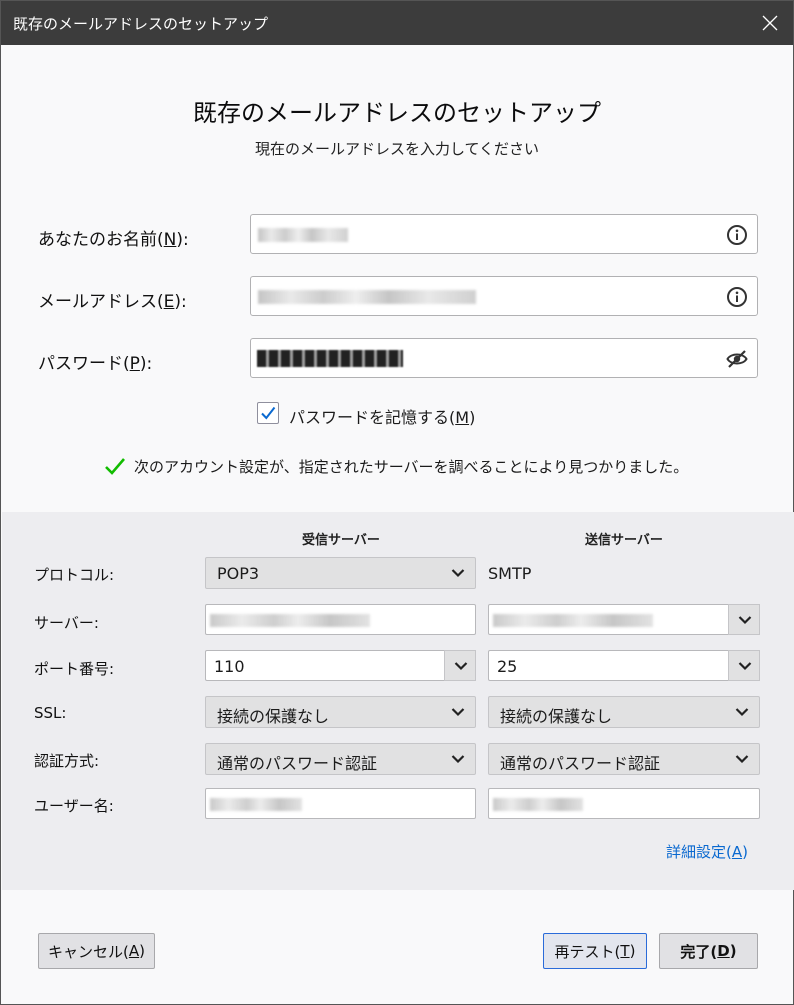  What do you see at coordinates (74, 669) in the screenshot?
I see `port-label: ポート番号:` at bounding box center [74, 669].